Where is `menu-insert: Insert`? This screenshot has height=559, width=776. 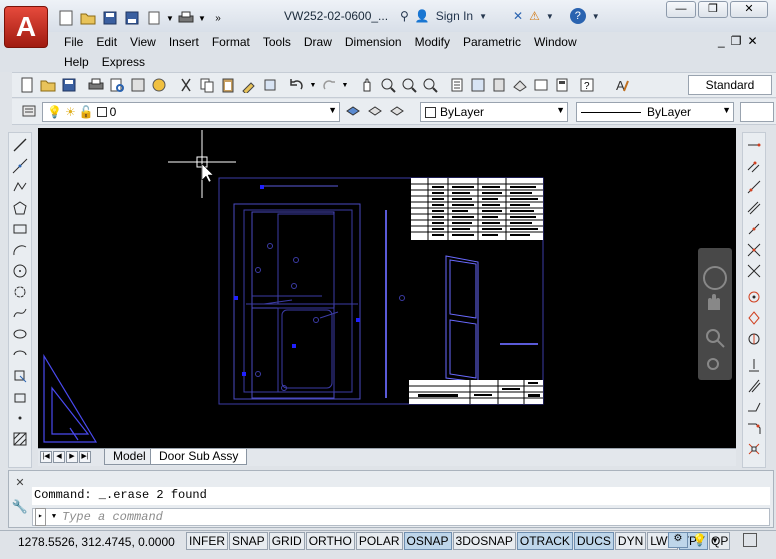 menu-insert: Insert is located at coordinates (188, 42).